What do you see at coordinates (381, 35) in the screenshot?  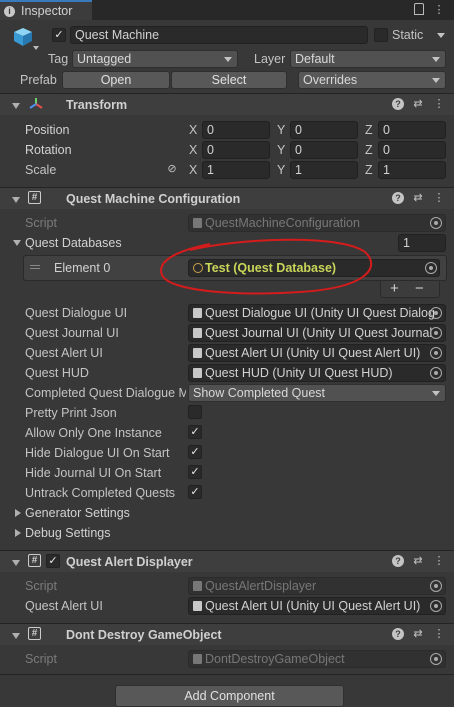 I see `static-checkbox` at bounding box center [381, 35].